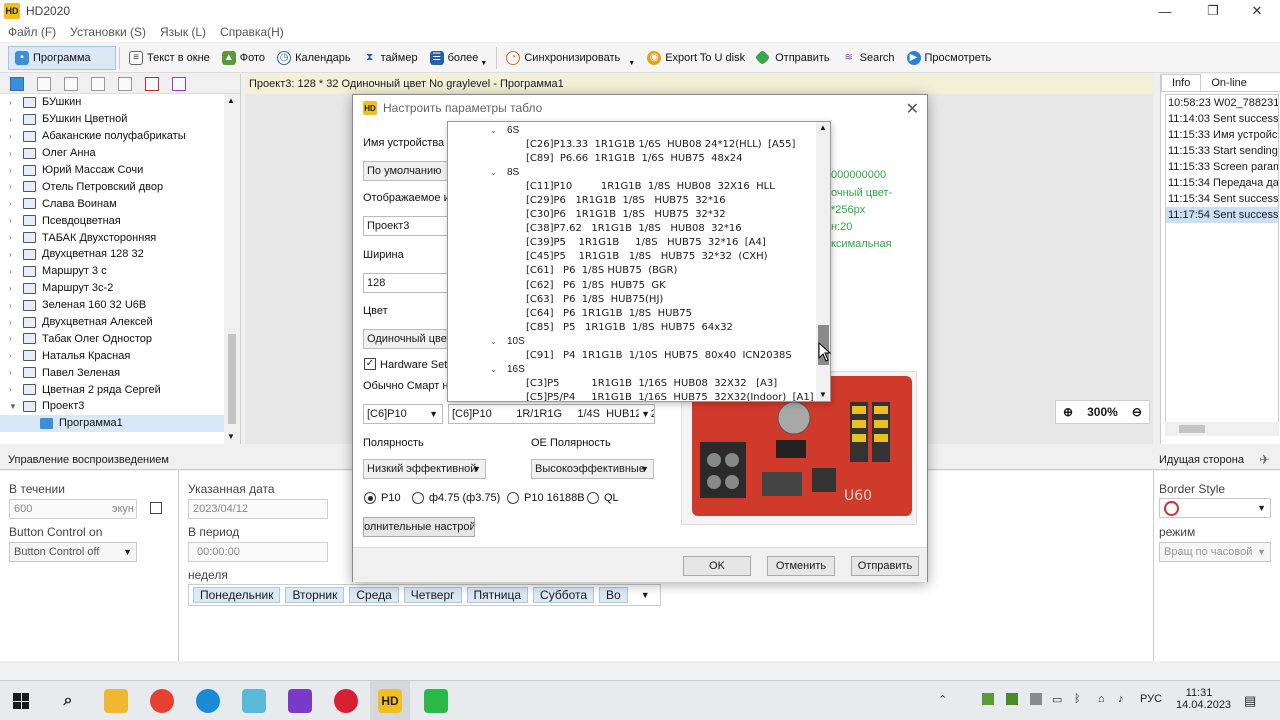 This screenshot has width=1280, height=720. Describe the element at coordinates (112, 119) in the screenshot. I see `tree-item: › БУшкин Цветной` at that location.